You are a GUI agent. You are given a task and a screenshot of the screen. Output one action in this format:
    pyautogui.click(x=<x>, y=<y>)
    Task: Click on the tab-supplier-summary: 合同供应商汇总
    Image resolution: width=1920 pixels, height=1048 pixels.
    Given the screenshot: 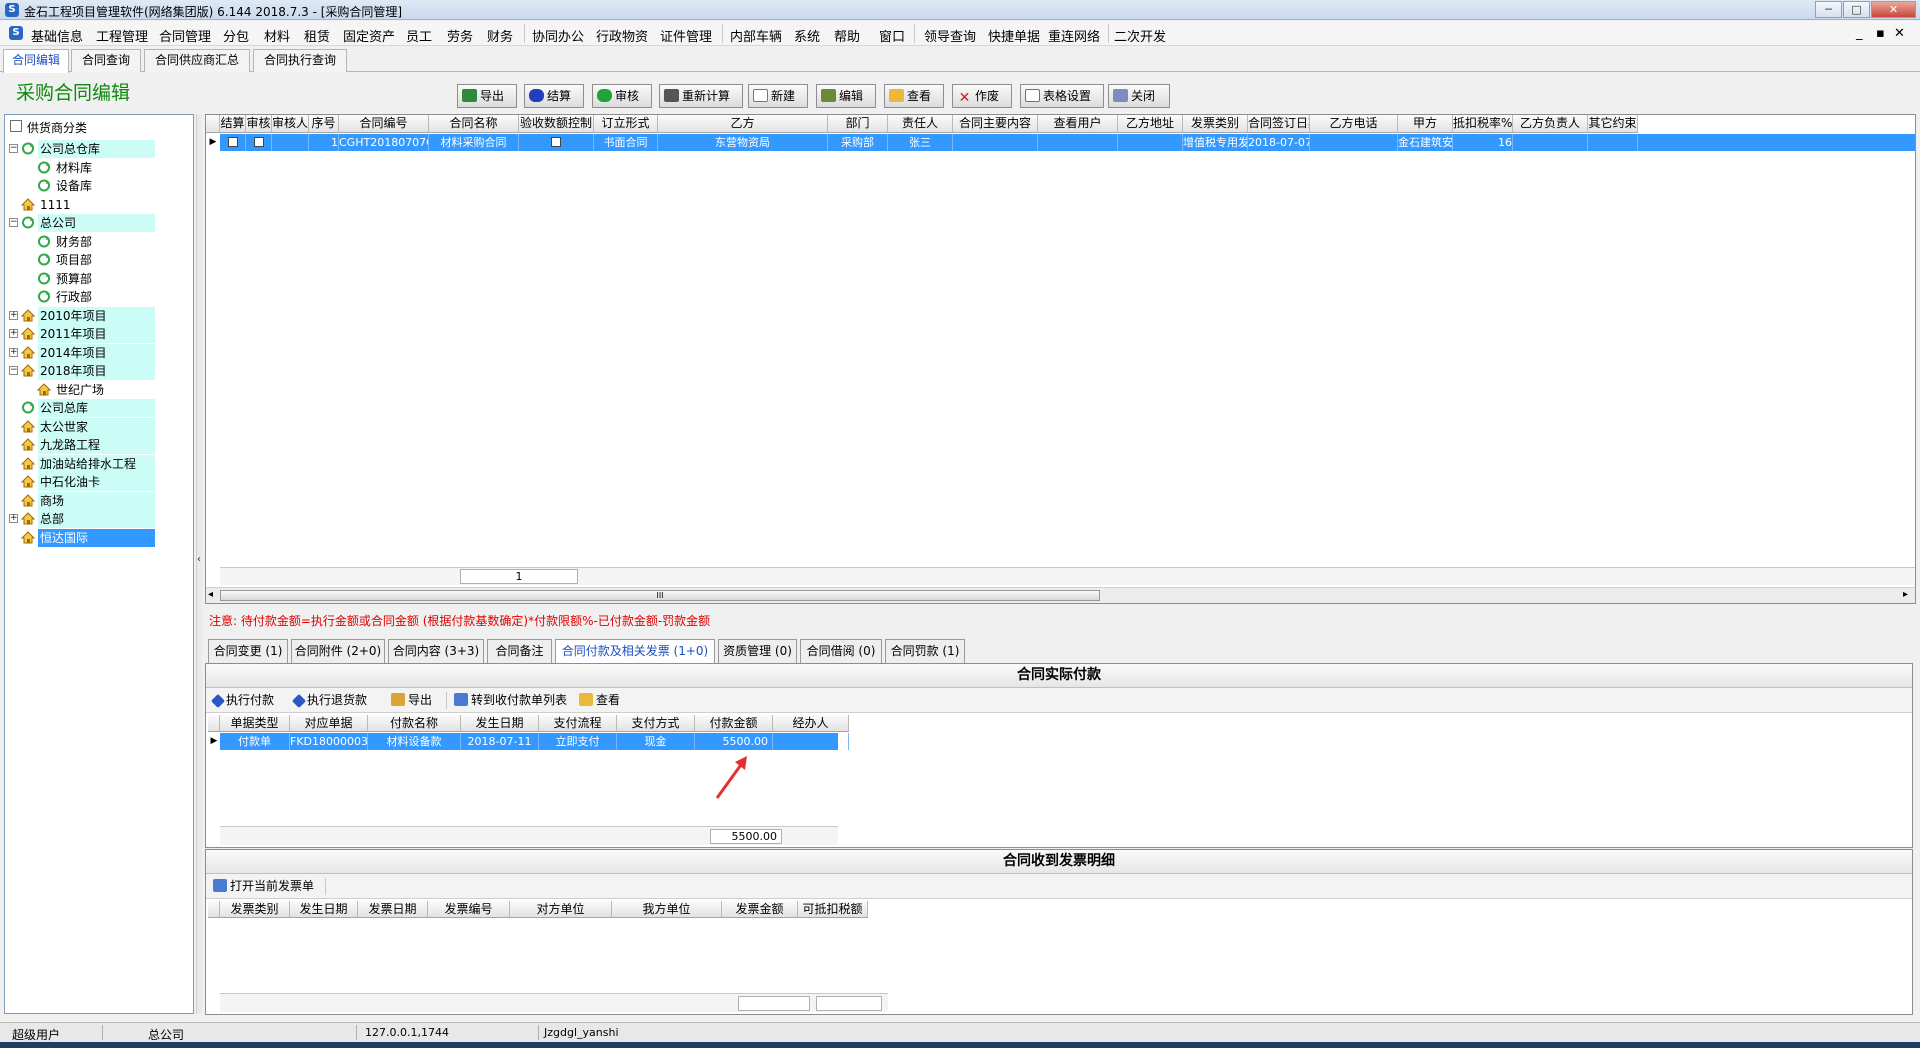 What is the action you would take?
    pyautogui.click(x=197, y=60)
    